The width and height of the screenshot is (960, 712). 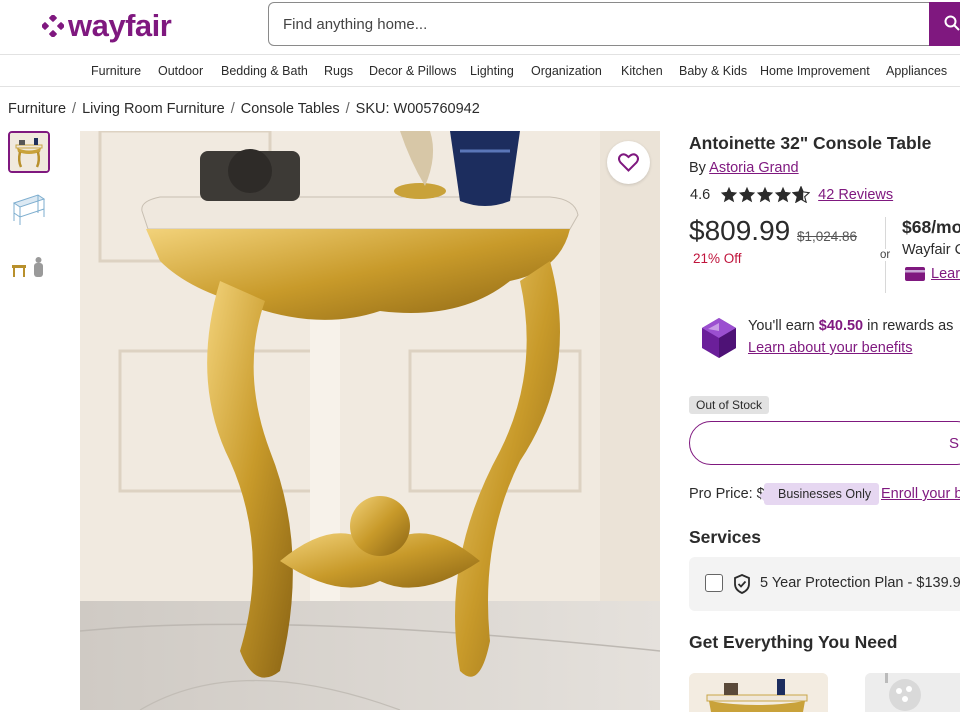 I want to click on card-learn-row: Lear, so click(x=932, y=274).